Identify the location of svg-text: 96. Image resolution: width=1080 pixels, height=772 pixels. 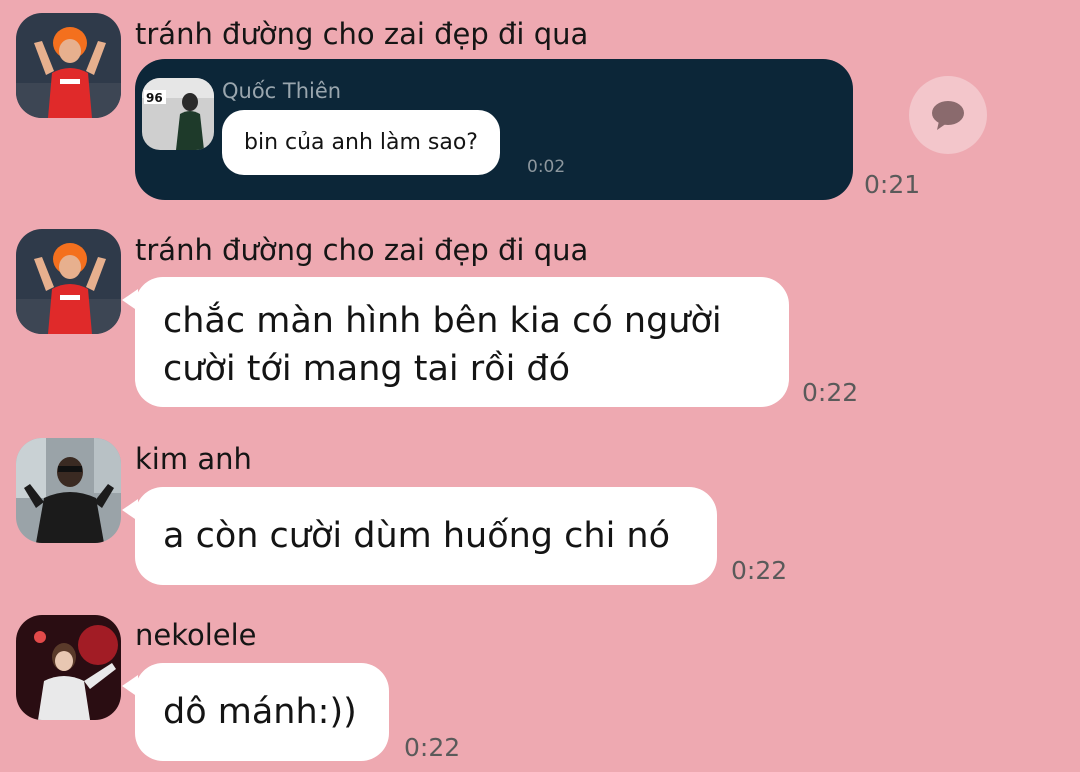
(154, 98).